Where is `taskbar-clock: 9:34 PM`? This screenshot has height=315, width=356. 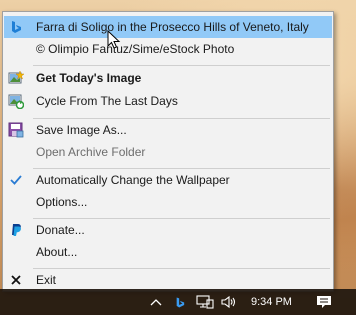 taskbar-clock: 9:34 PM is located at coordinates (271, 302).